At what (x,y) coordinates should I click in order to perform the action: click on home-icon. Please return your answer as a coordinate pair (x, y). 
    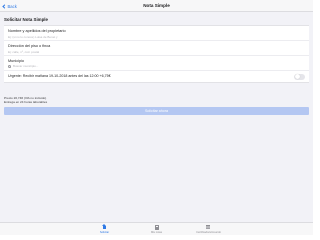
    Looking at the image, I should click on (104, 227).